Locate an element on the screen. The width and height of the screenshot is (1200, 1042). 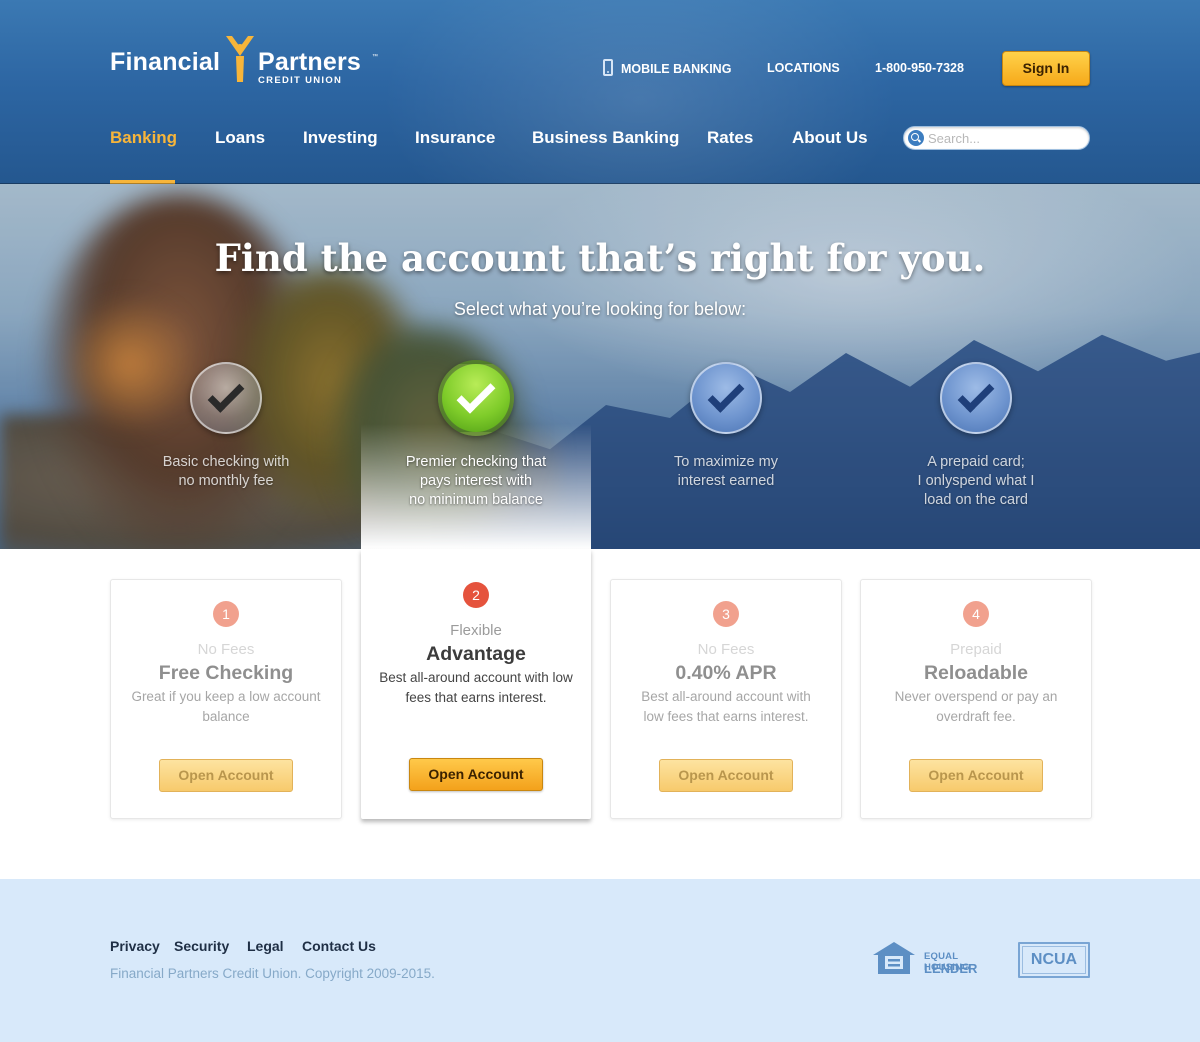
ncua-logo: NCUA is located at coordinates (1054, 959).